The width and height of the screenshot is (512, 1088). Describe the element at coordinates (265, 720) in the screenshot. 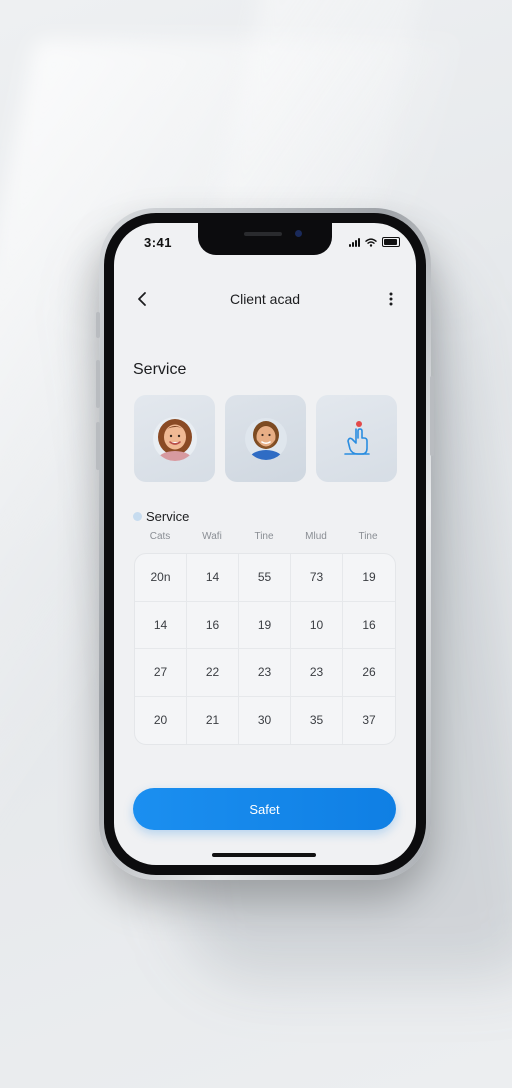

I see `table-cell: 30` at that location.